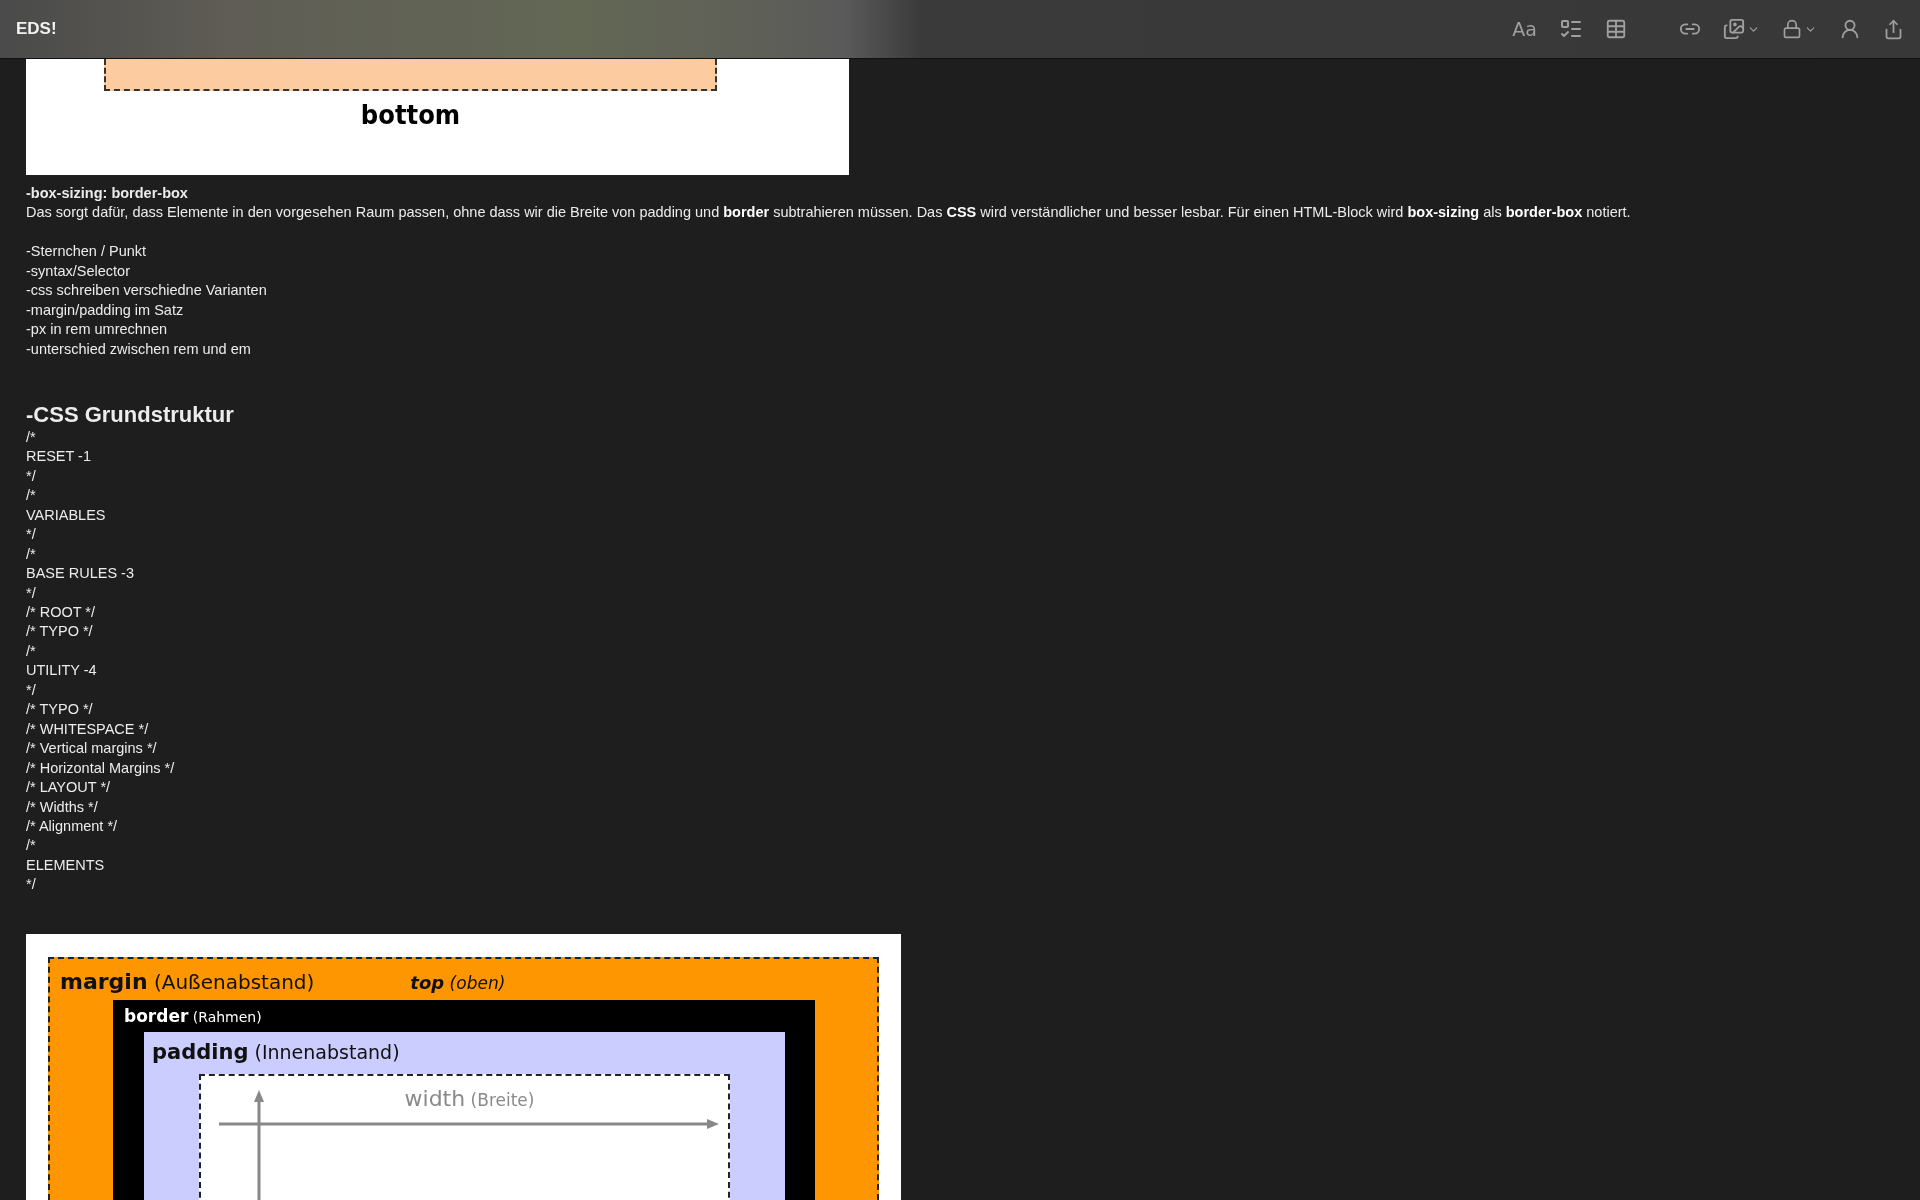 This screenshot has height=1200, width=1920. I want to click on collaborate-icon, so click(1850, 29).